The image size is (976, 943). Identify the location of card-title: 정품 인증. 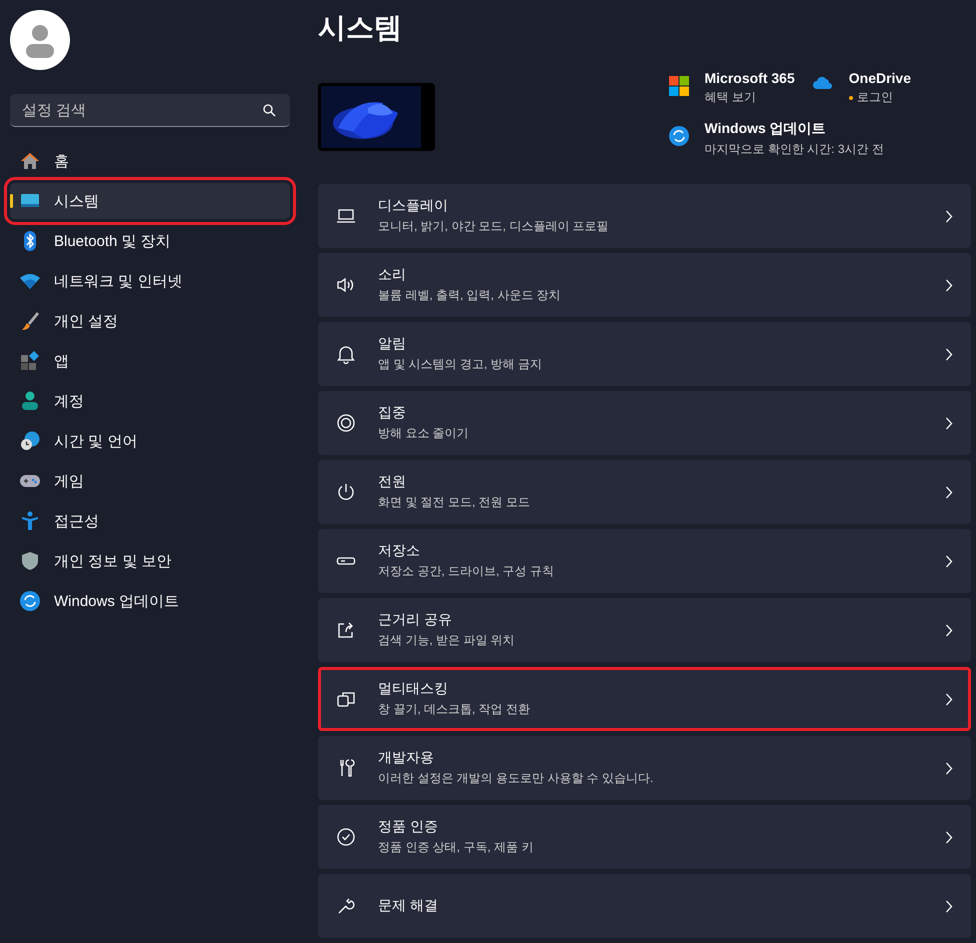
(408, 827).